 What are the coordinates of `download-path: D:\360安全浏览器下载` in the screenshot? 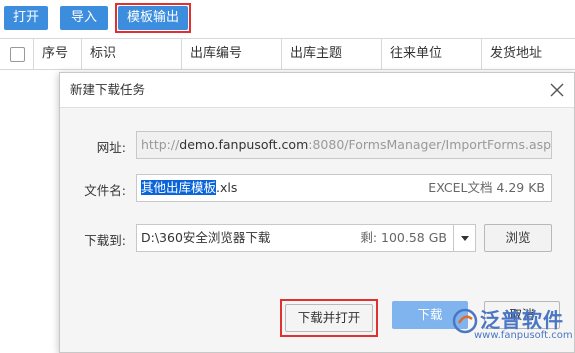 It's located at (206, 237).